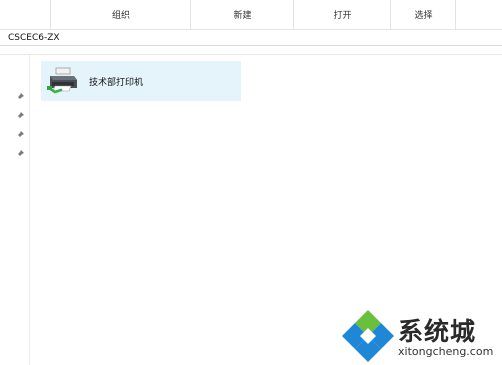 Image resolution: width=502 pixels, height=365 pixels. I want to click on watermark: 系统城 xitongcheng.com, so click(421, 336).